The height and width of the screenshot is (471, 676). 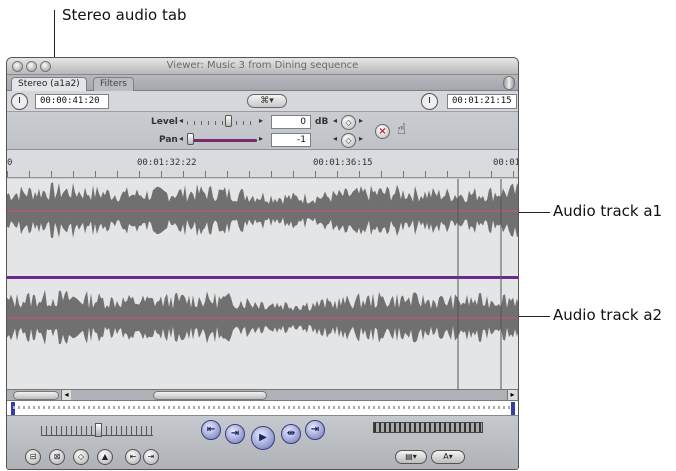 What do you see at coordinates (267, 101) in the screenshot?
I see `playhead-sync-button: ⌘▾` at bounding box center [267, 101].